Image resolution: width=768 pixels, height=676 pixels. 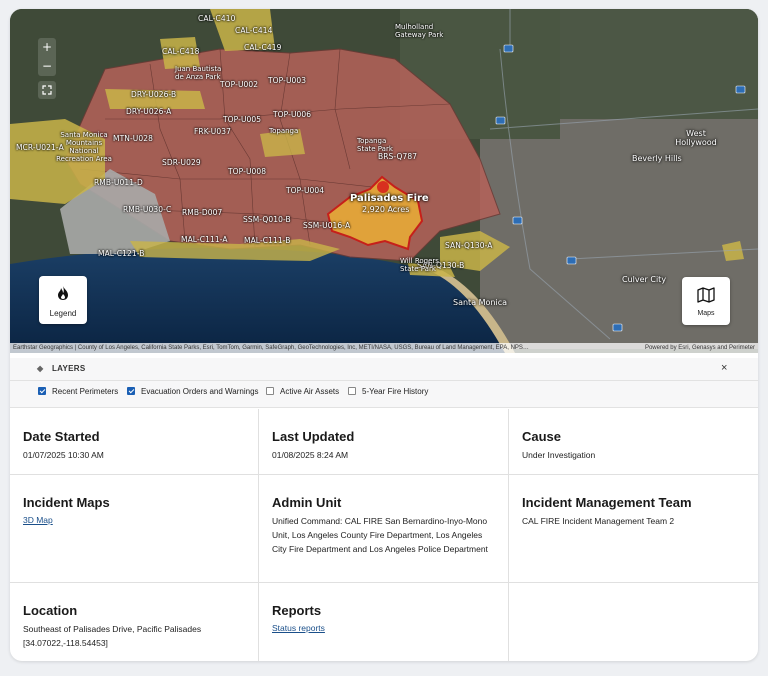 I want to click on detail-heading: Date Started, so click(x=61, y=436).